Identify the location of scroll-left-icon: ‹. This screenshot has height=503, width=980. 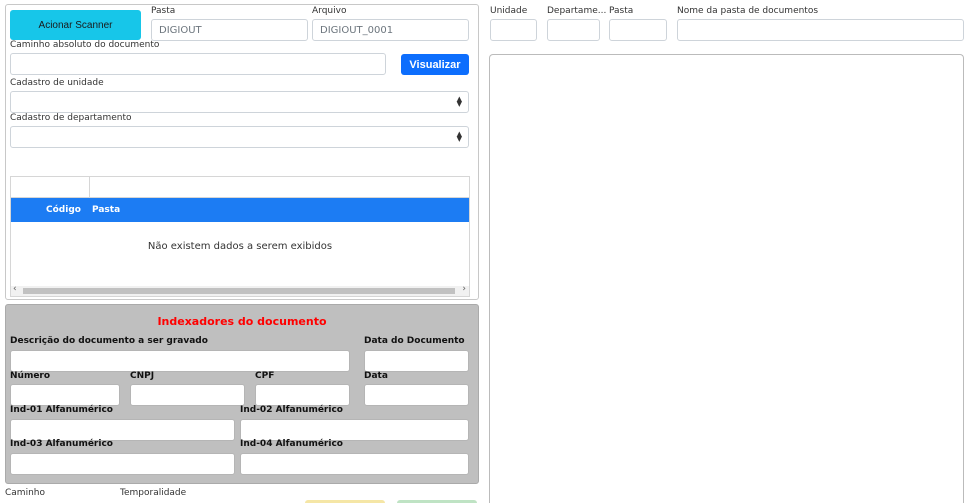
(15, 289).